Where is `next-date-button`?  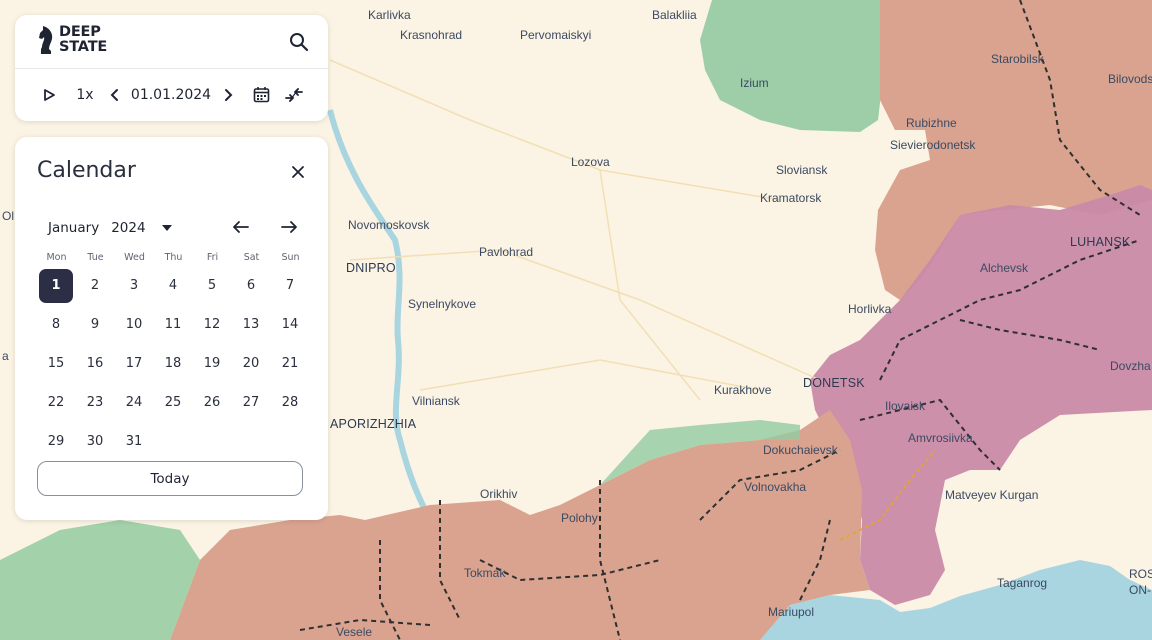
next-date-button is located at coordinates (228, 94).